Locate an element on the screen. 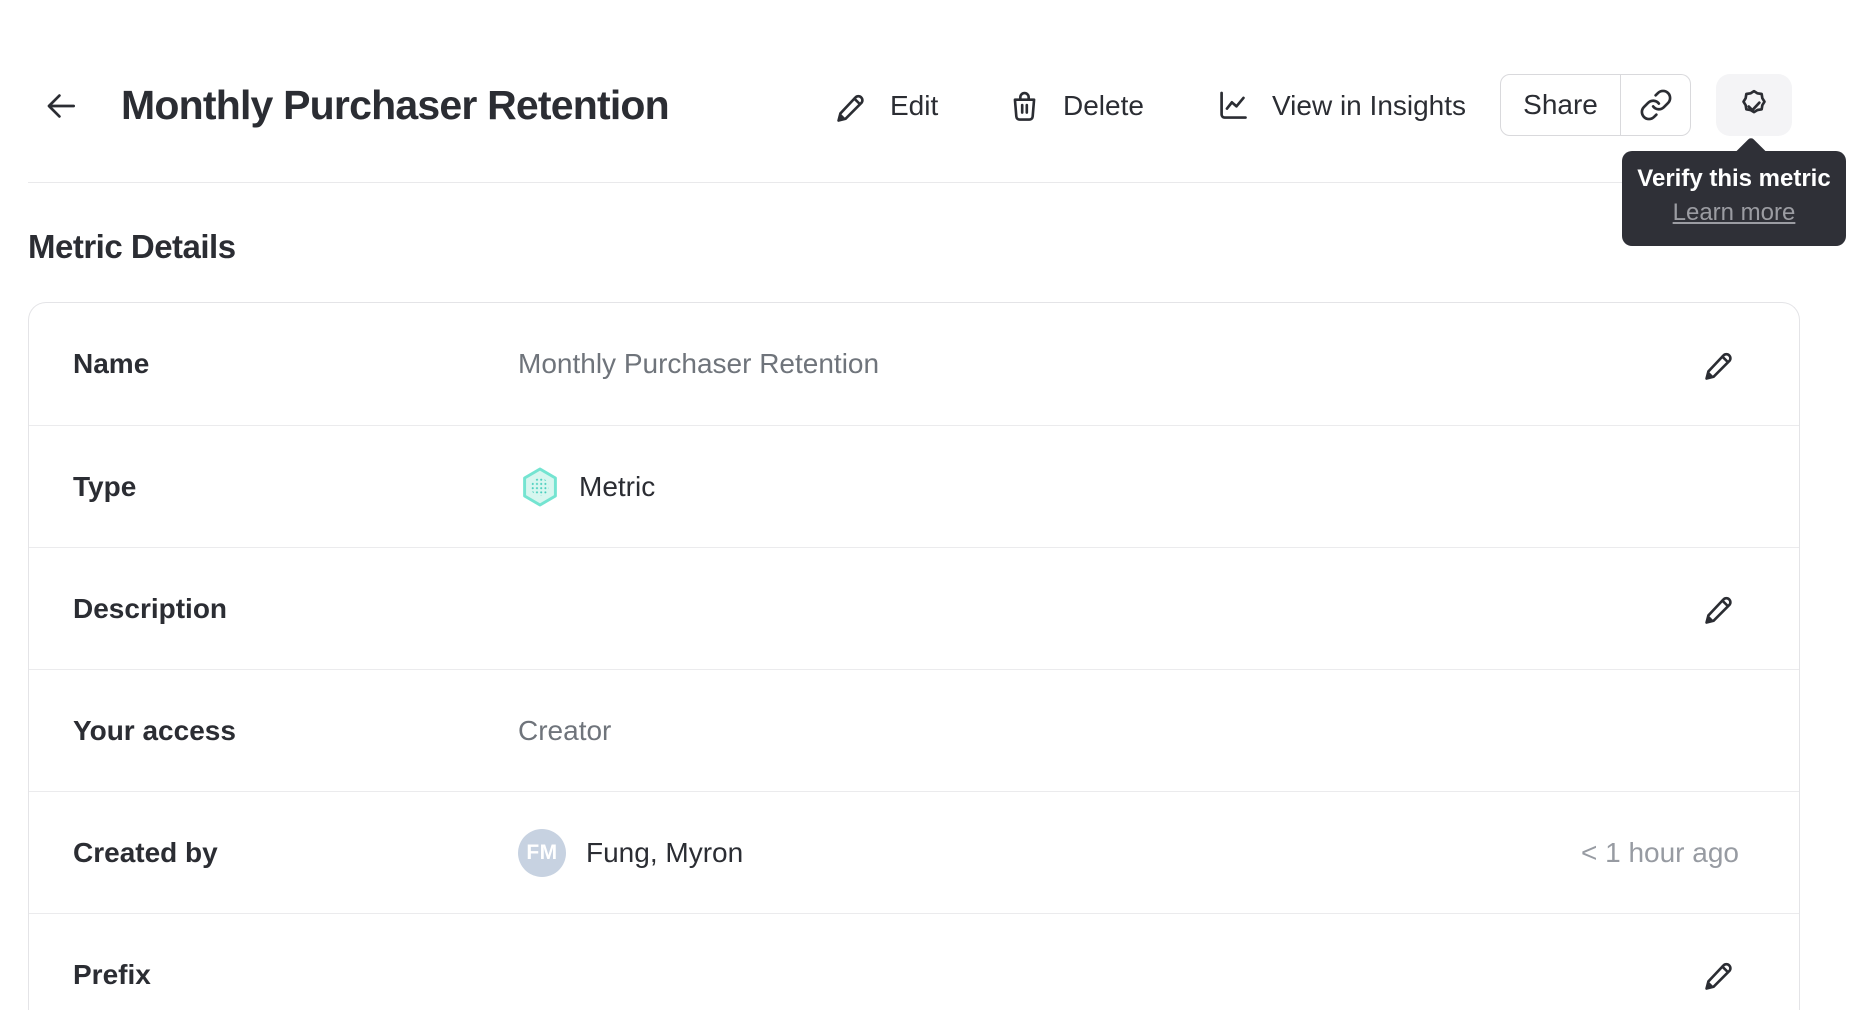 The width and height of the screenshot is (1850, 1010). delete-button: Delete is located at coordinates (1075, 106).